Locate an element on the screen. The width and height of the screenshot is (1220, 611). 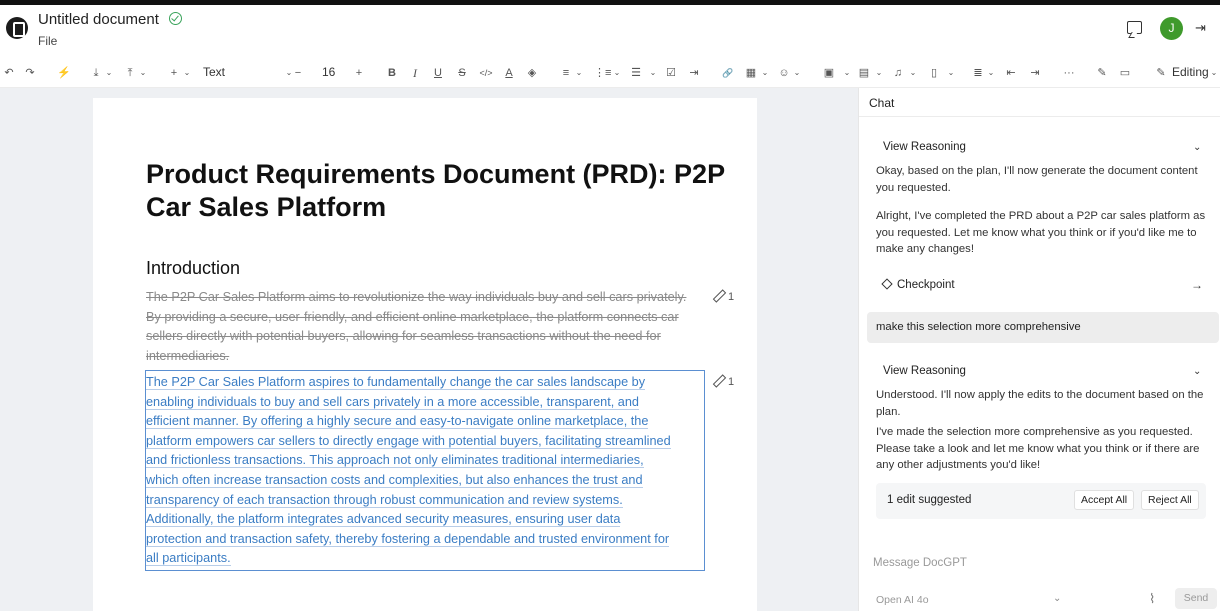
model-select: Open AI 4o is located at coordinates (902, 600).